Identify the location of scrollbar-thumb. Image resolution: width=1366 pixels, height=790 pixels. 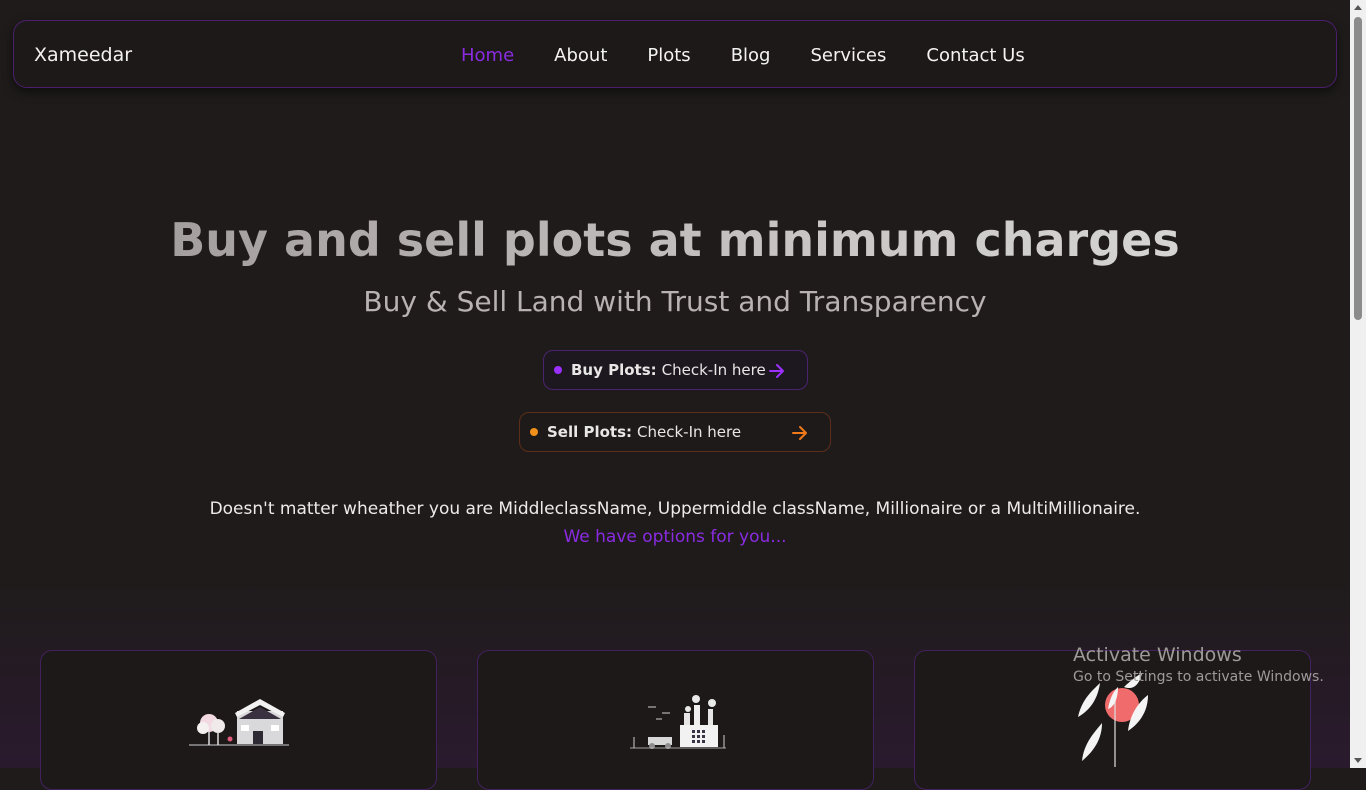
(1358, 168).